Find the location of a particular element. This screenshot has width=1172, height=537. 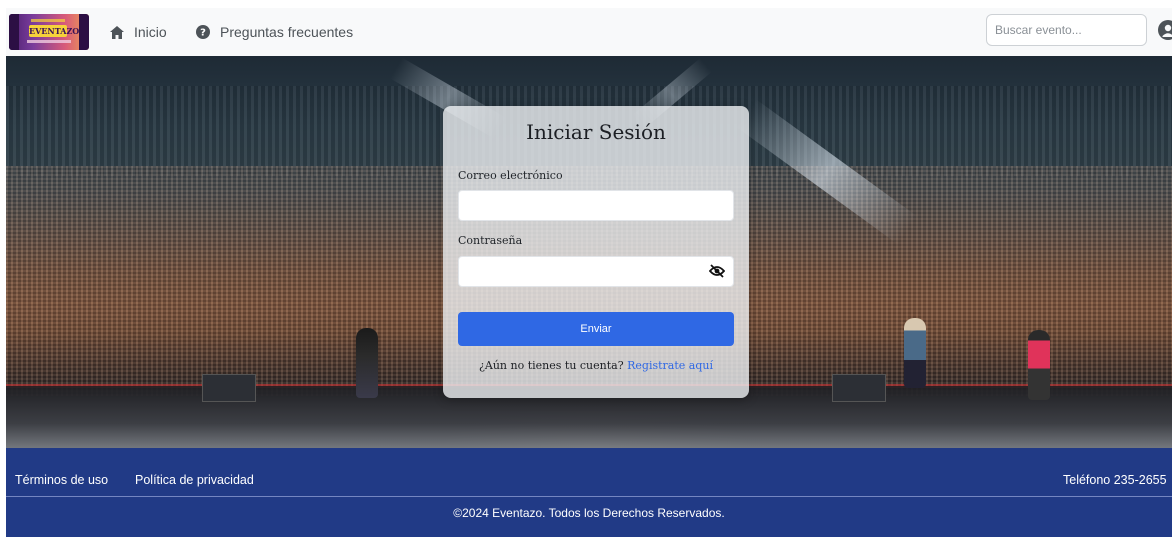

footer-link-privacidad: Política de privacidad is located at coordinates (194, 480).